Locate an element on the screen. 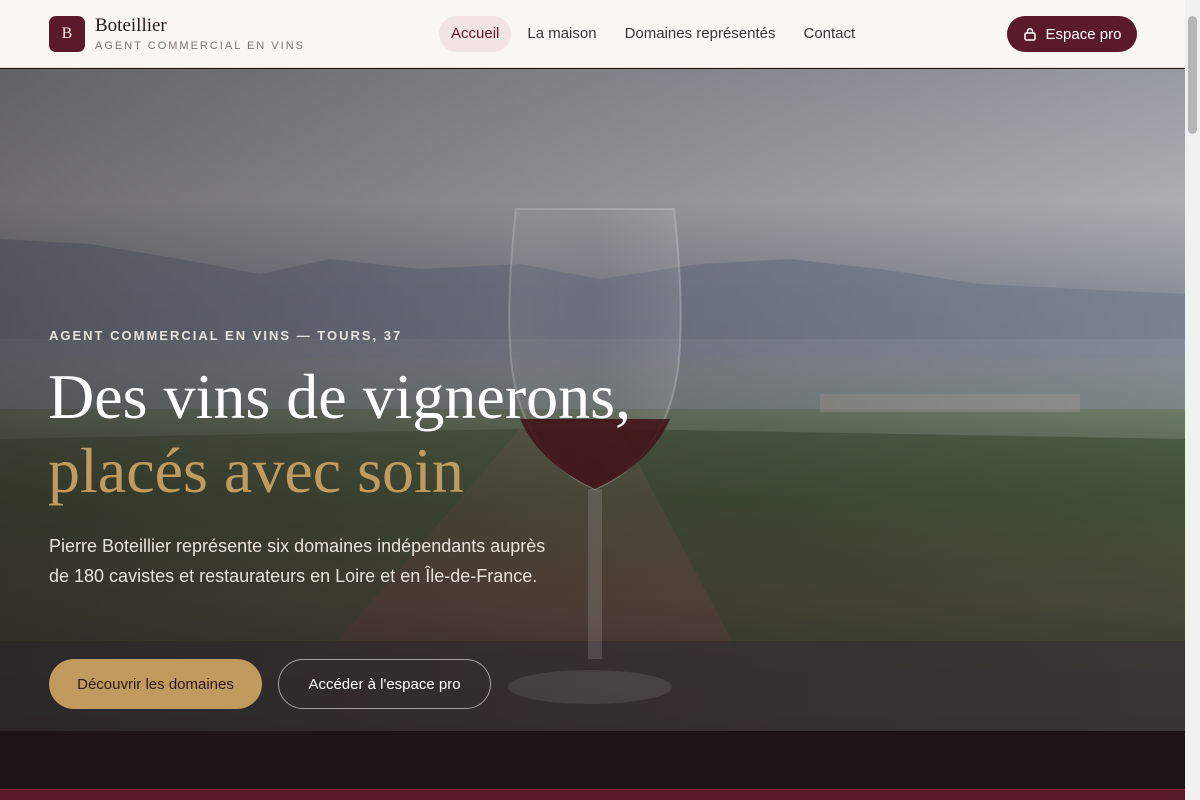 This screenshot has width=1200, height=800. brand-tagline: AGENT COMMERCIAL EN VINS is located at coordinates (200, 46).